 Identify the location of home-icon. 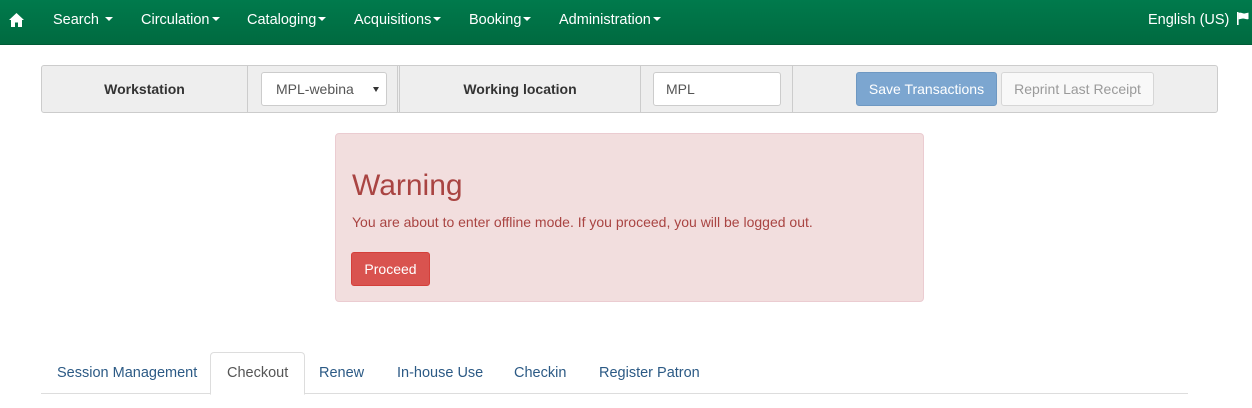
(16, 20).